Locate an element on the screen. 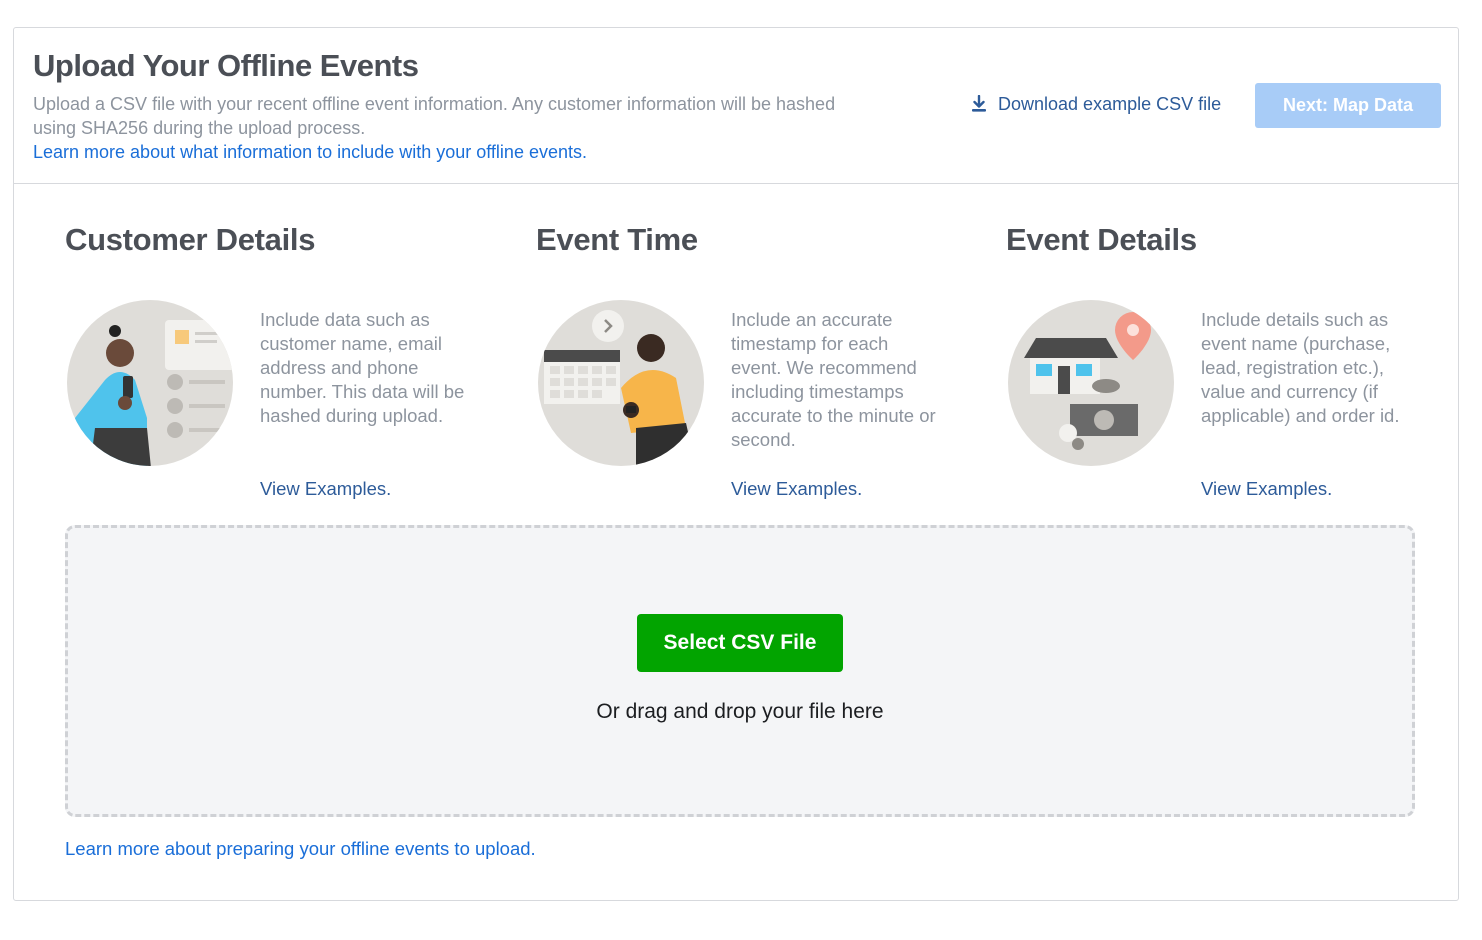 This screenshot has width=1482, height=940. customer-details-title: Customer Details is located at coordinates (190, 239).